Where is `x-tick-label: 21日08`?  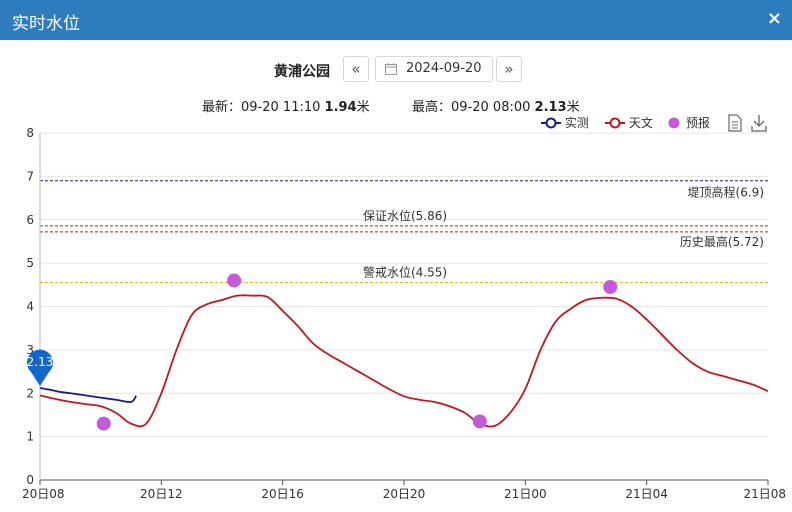 x-tick-label: 21日08 is located at coordinates (764, 494).